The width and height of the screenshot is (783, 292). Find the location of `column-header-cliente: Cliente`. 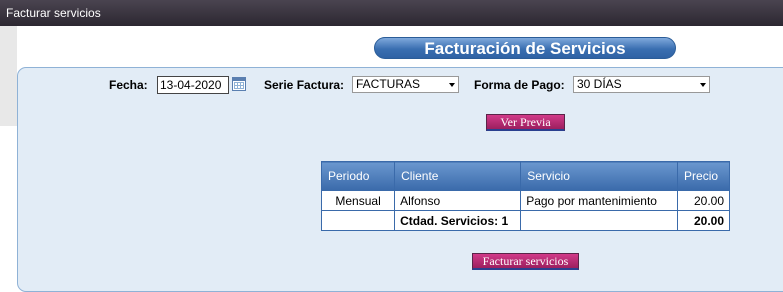

column-header-cliente: Cliente is located at coordinates (458, 176).